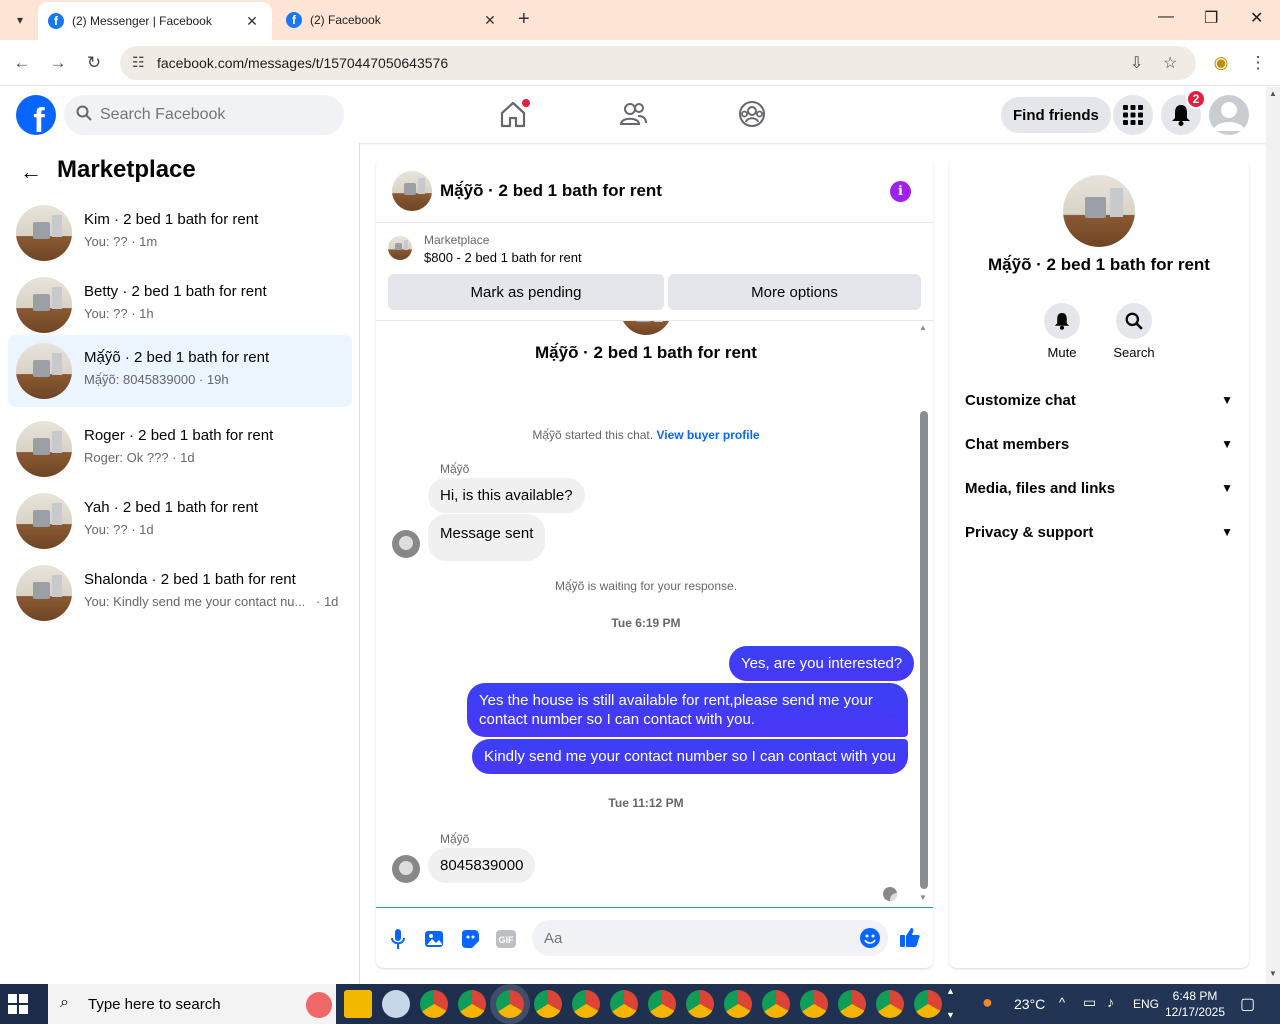 The height and width of the screenshot is (1024, 1280). Describe the element at coordinates (1133, 115) in the screenshot. I see `menu-grid-icon` at that location.